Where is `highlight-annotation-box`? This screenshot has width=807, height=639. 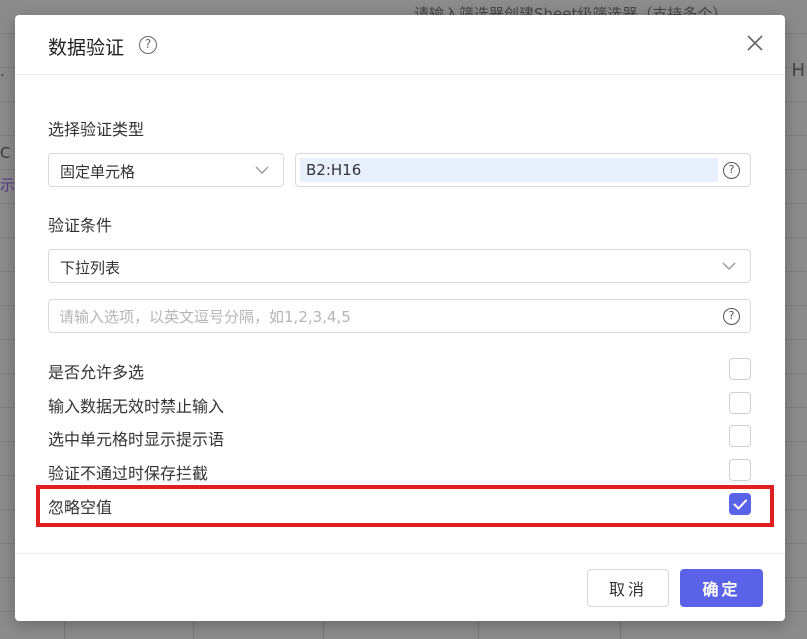 highlight-annotation-box is located at coordinates (405, 506).